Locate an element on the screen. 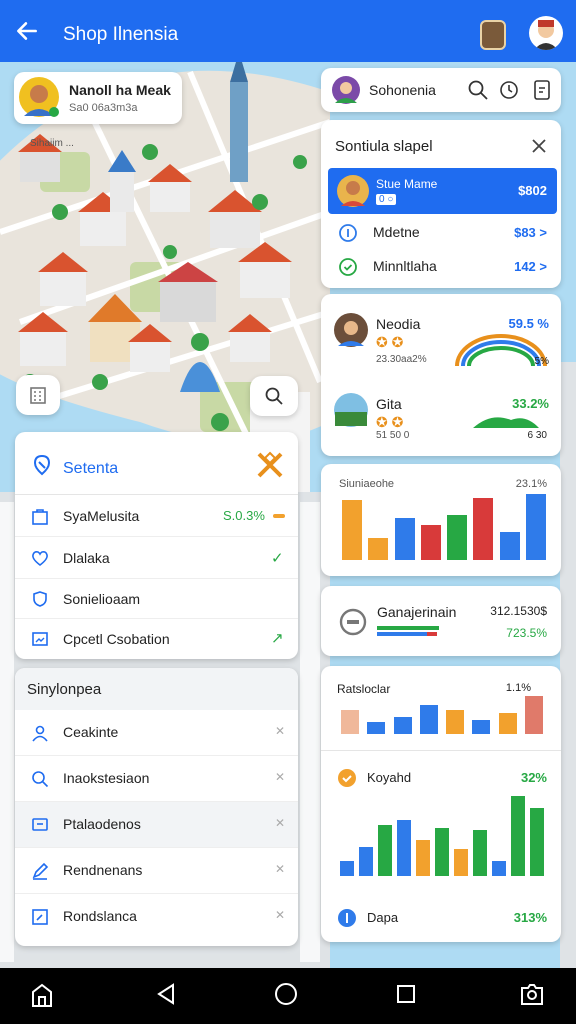  map-layers-button is located at coordinates (38, 395).